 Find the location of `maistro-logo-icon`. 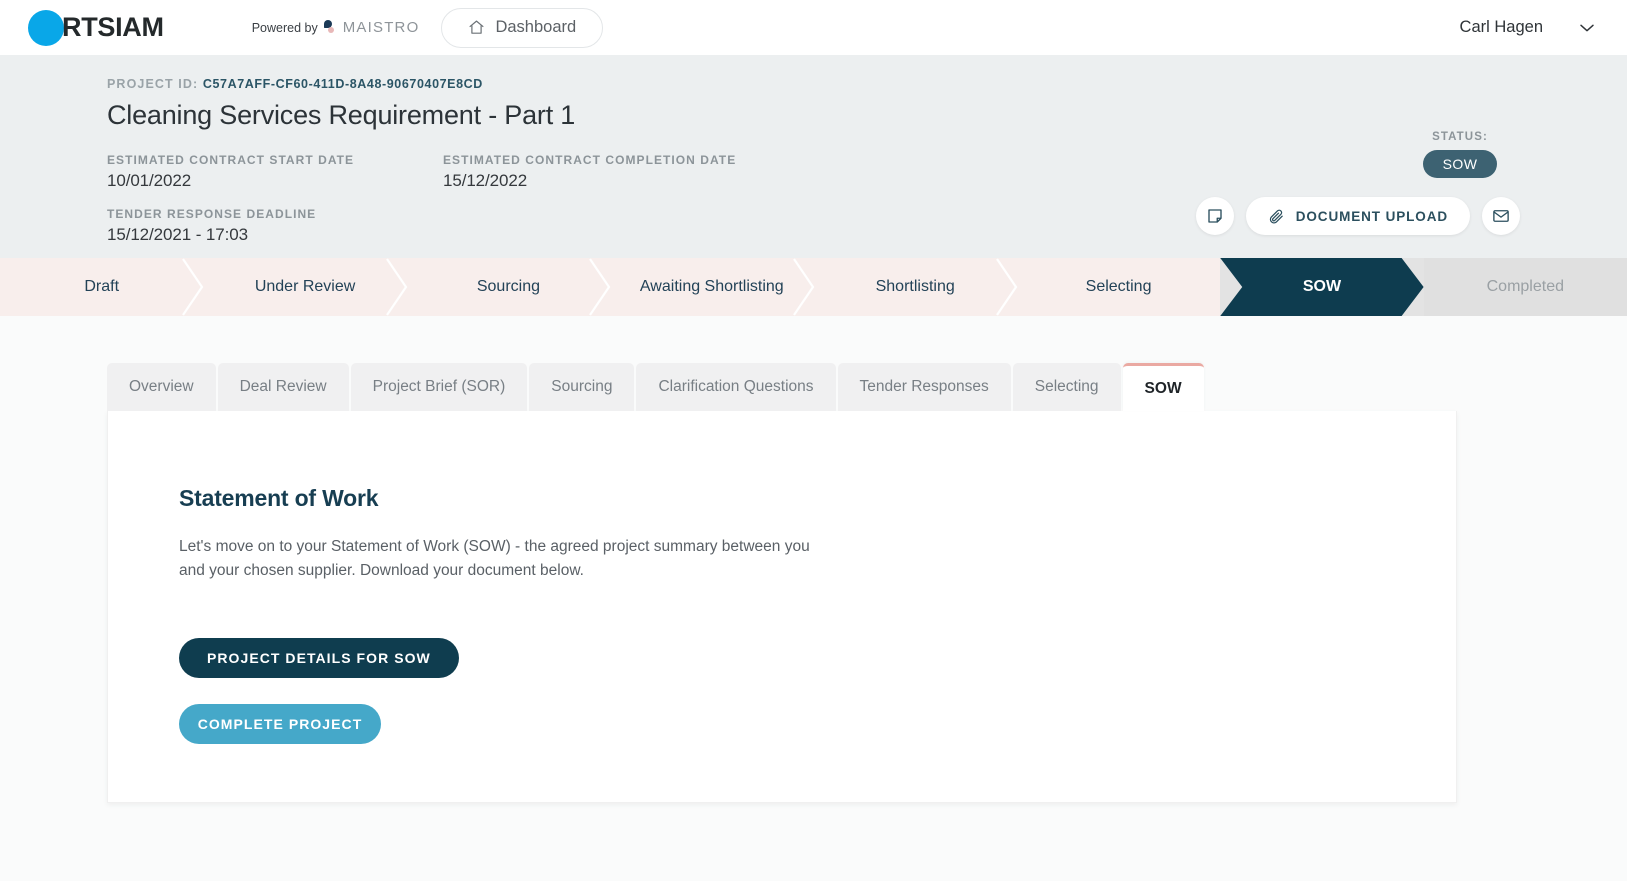

maistro-logo-icon is located at coordinates (330, 27).